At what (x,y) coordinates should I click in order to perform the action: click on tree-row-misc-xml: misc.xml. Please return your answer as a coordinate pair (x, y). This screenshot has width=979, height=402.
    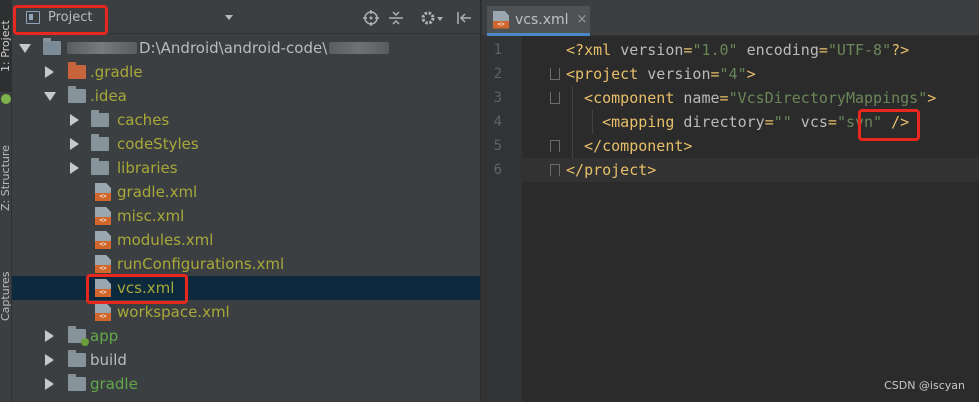
    Looking at the image, I should click on (246, 216).